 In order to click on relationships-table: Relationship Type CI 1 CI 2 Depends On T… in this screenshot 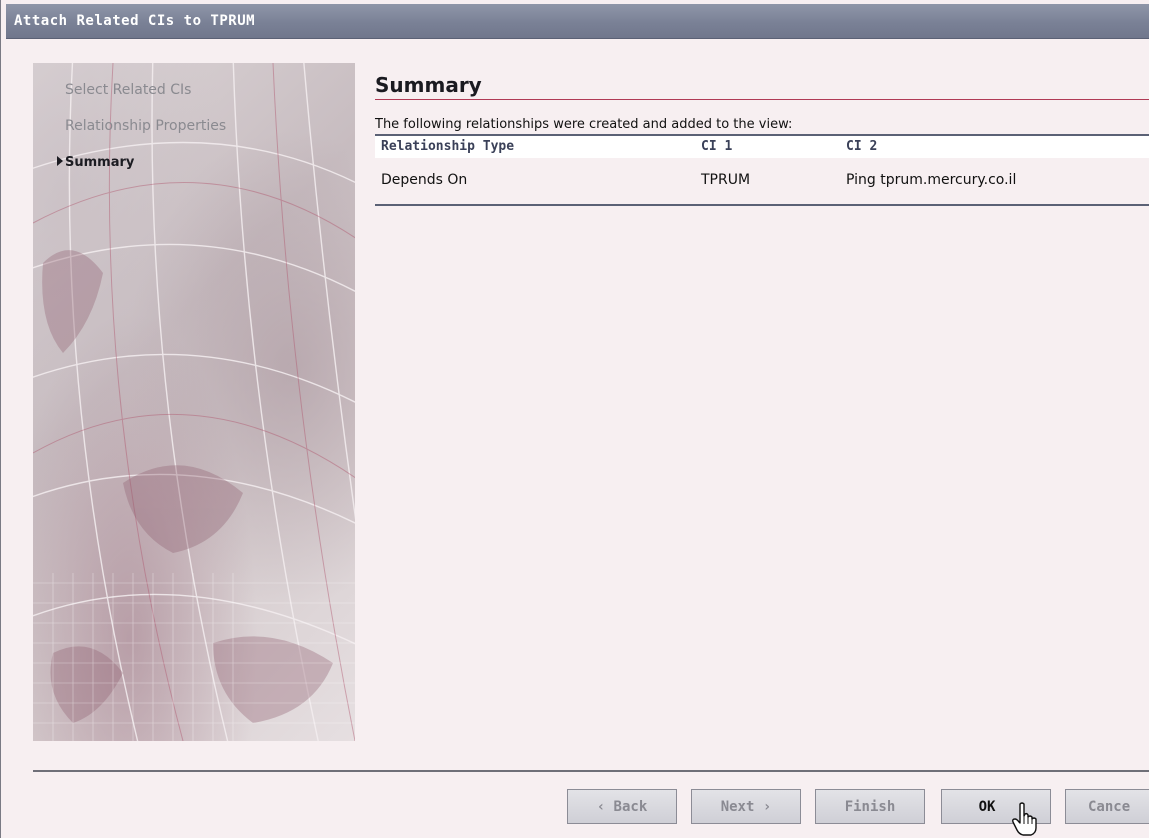, I will do `click(762, 170)`.